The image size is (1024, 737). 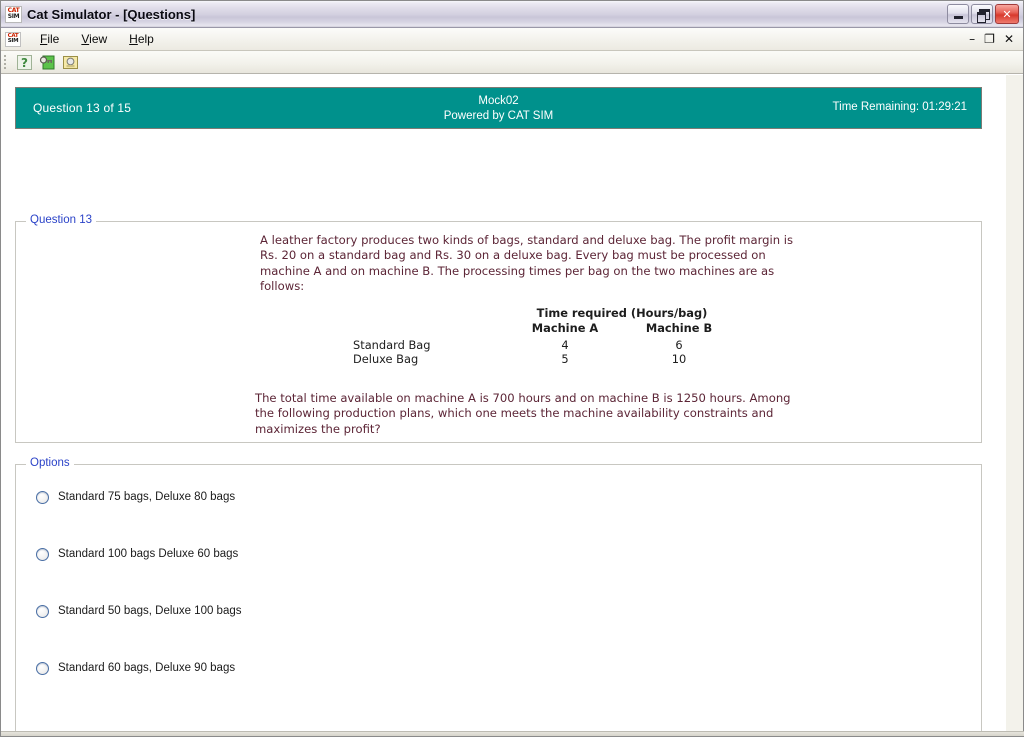 I want to click on close-button: ✕, so click(x=1007, y=14).